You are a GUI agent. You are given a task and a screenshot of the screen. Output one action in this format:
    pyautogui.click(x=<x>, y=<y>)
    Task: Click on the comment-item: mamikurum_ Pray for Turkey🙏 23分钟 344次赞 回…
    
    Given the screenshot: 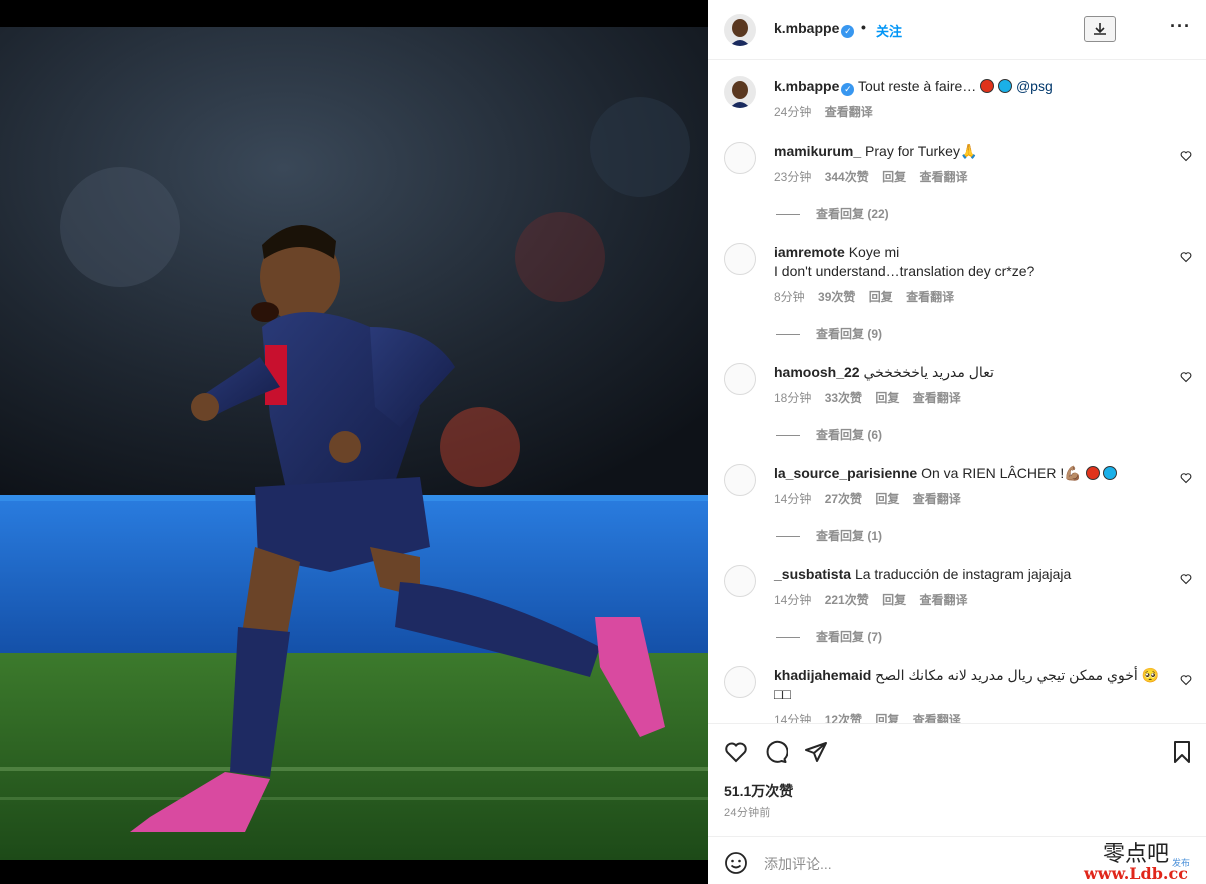 What is the action you would take?
    pyautogui.click(x=959, y=182)
    